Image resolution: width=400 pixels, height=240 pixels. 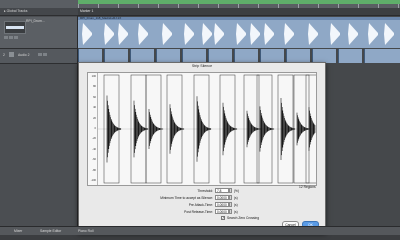 I want to click on track-header-2: 2 Audio 2, so click(x=38, y=56).